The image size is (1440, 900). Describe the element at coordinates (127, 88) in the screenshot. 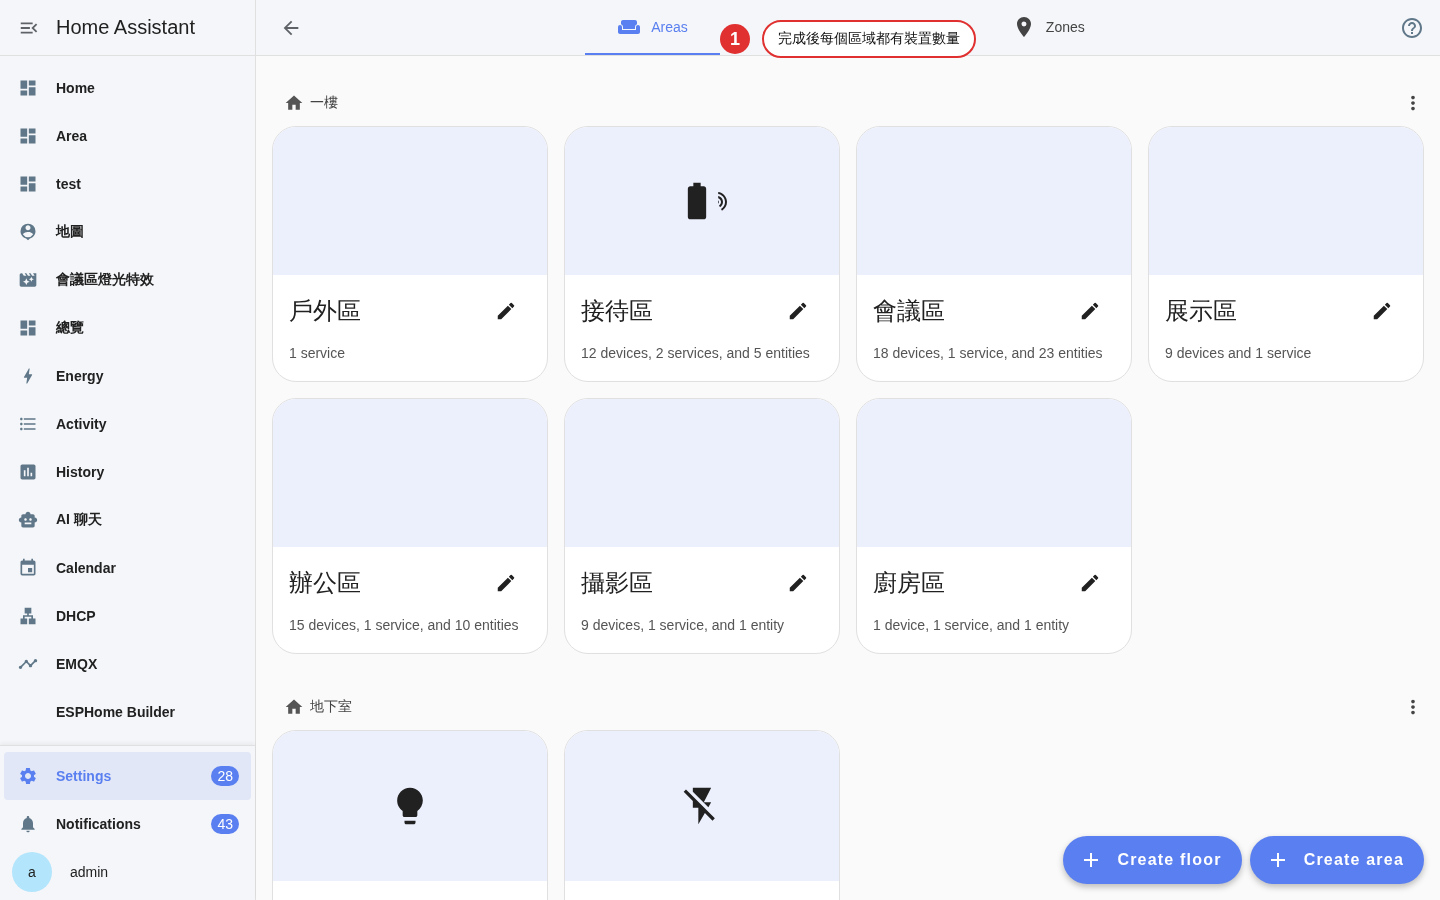

I see `sidebar-item: Home` at that location.